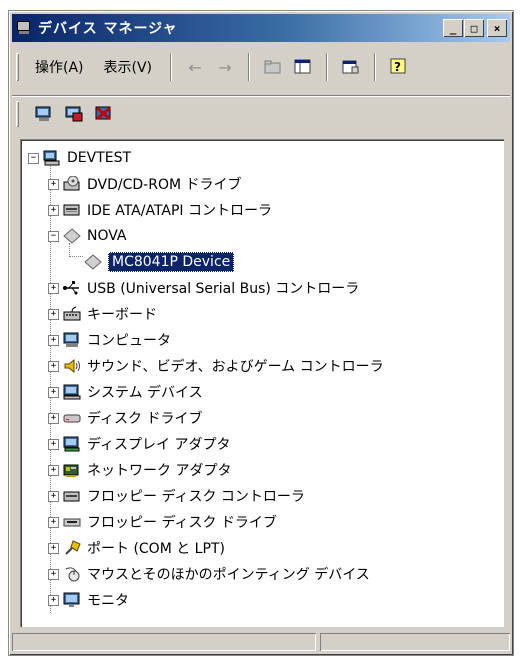 The image size is (524, 664). What do you see at coordinates (209, 574) in the screenshot?
I see `tree-item: + マウスとそのほかのポインティング デバイス` at bounding box center [209, 574].